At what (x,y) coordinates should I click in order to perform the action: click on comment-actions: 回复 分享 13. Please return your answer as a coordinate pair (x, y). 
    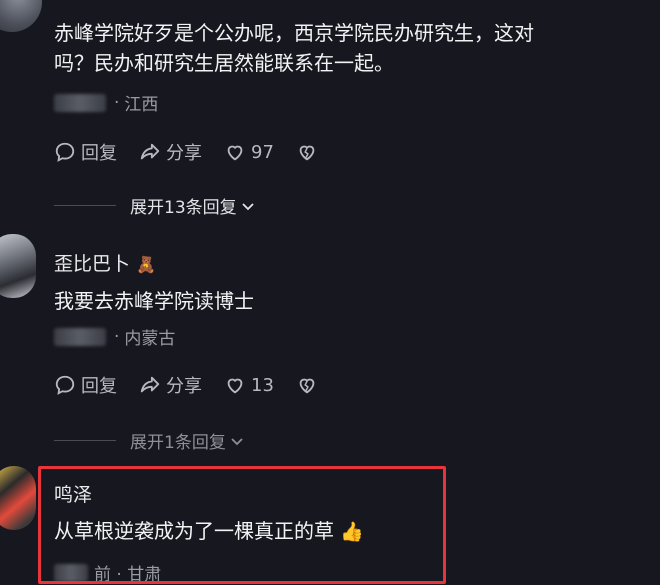
    Looking at the image, I should click on (199, 385).